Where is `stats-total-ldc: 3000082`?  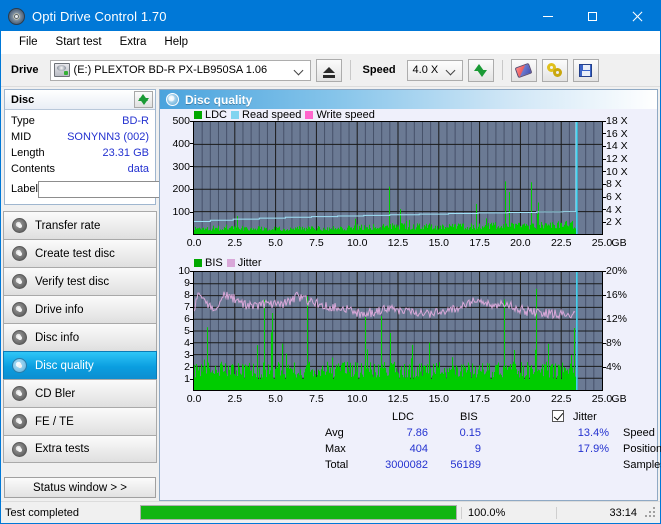 stats-total-ldc: 3000082 is located at coordinates (406, 465).